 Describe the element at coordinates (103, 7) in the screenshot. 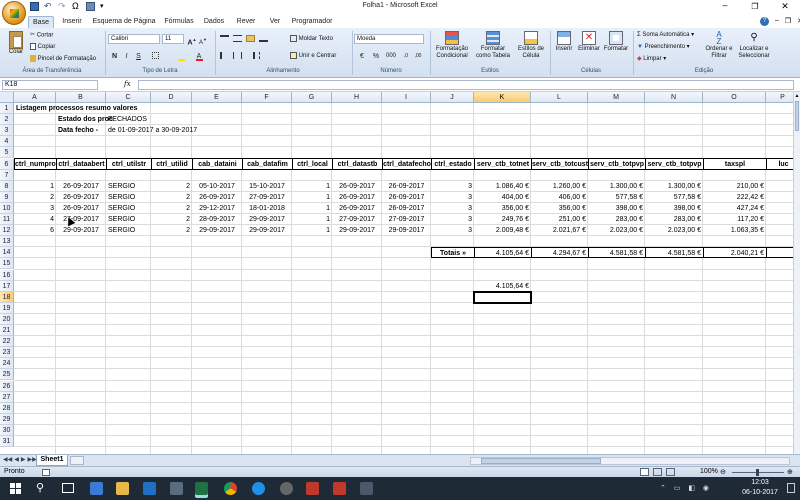

I see `qat-dropdown-icon: ▾` at that location.